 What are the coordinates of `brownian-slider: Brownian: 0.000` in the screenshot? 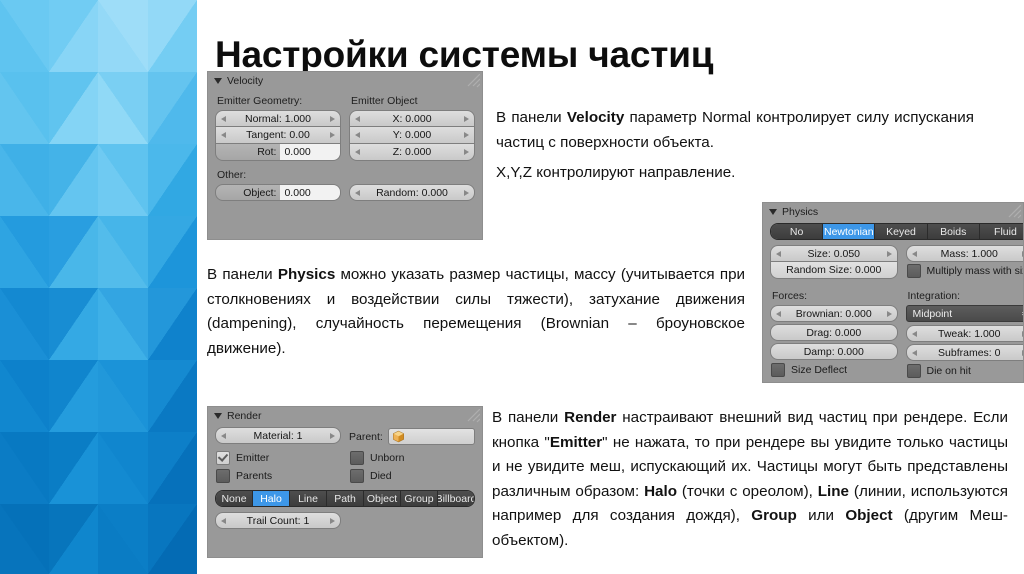 It's located at (834, 313).